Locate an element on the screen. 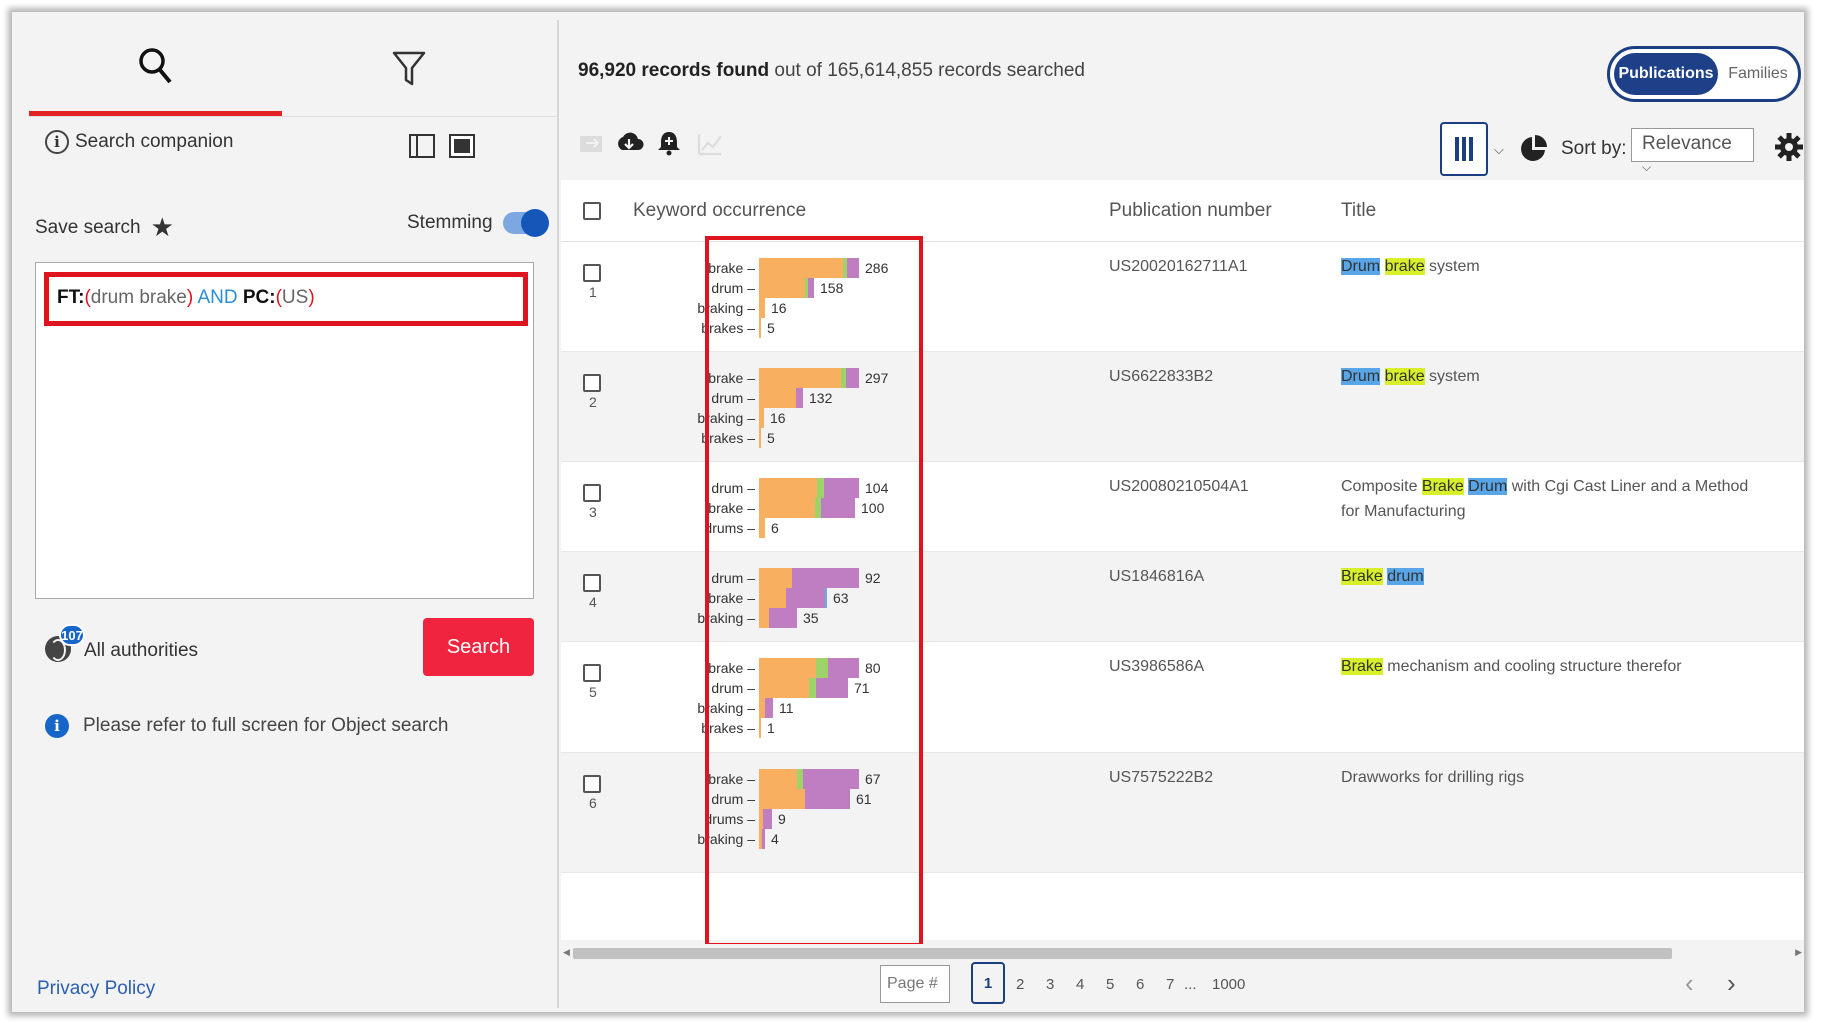  page-7: 7 is located at coordinates (1170, 984).